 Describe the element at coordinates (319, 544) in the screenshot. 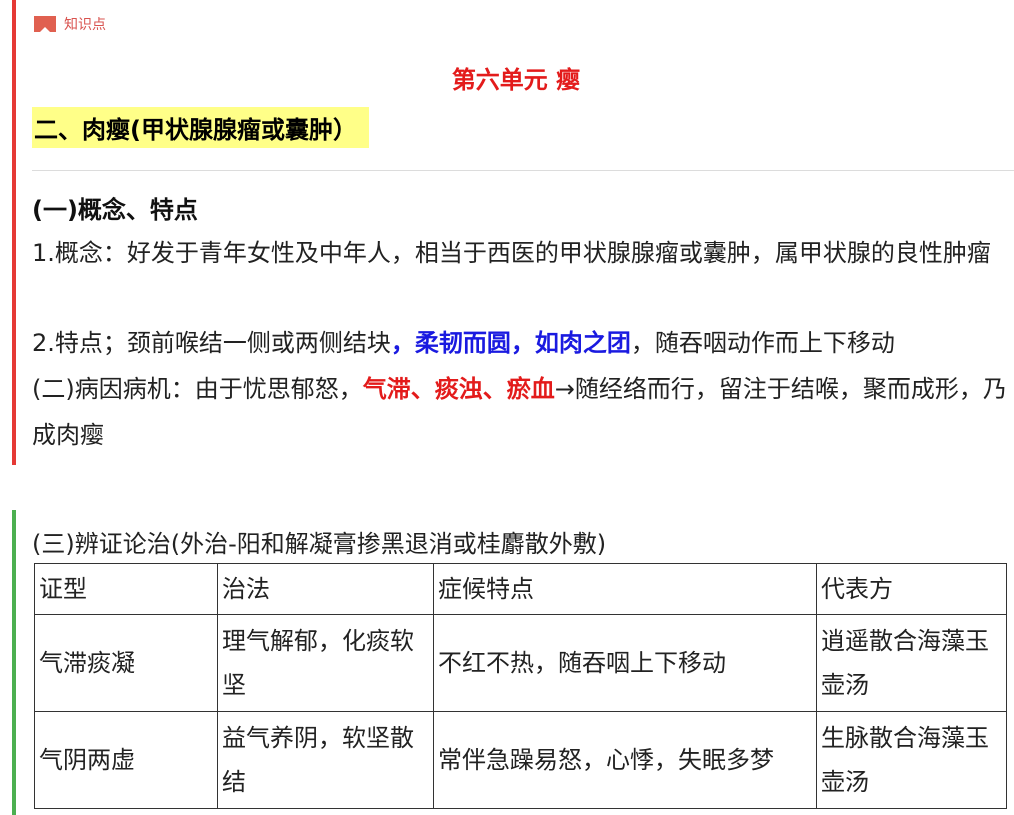

I see `treatment-heading: (三)辨证论治(外治-阳和解凝膏掺黑退消或桂麝散外敷)` at that location.